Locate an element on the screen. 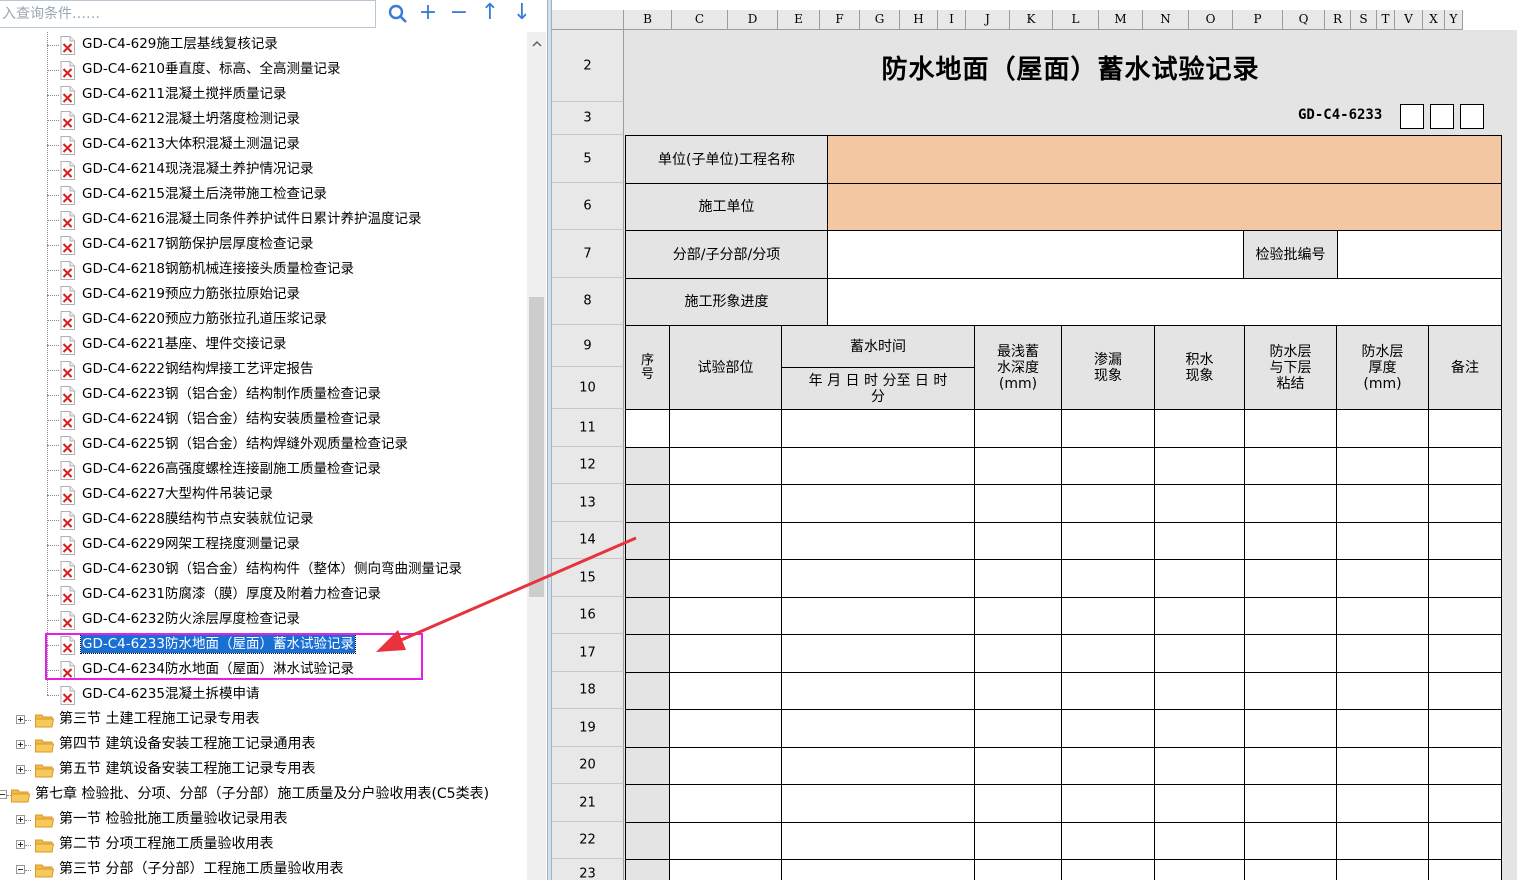 The height and width of the screenshot is (880, 1517). column-header: T is located at coordinates (1386, 20).